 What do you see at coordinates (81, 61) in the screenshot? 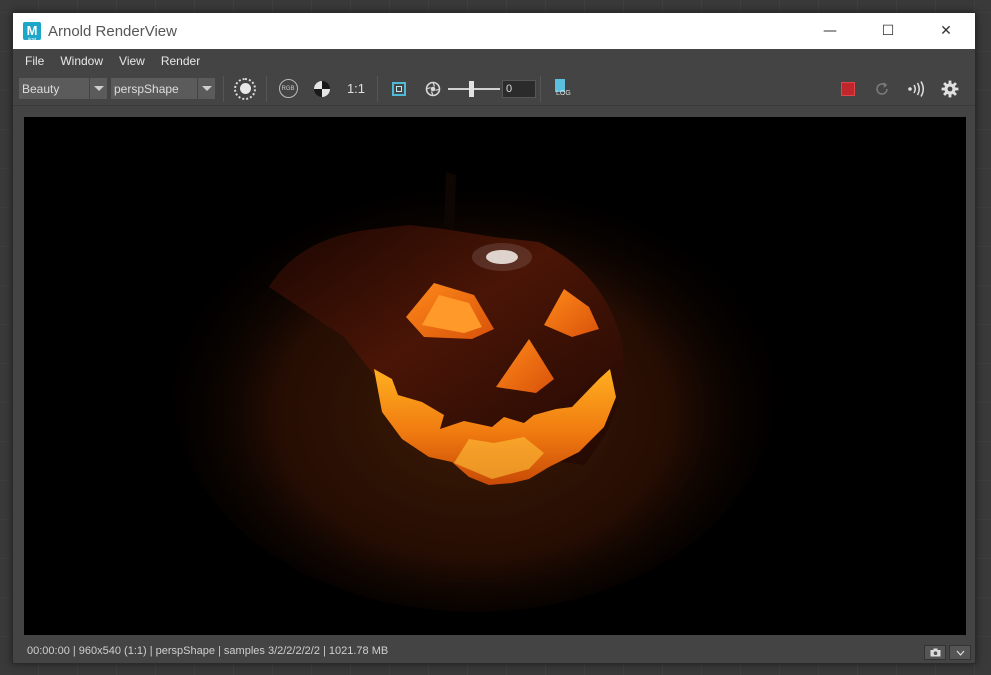
I see `menu-window: Window` at bounding box center [81, 61].